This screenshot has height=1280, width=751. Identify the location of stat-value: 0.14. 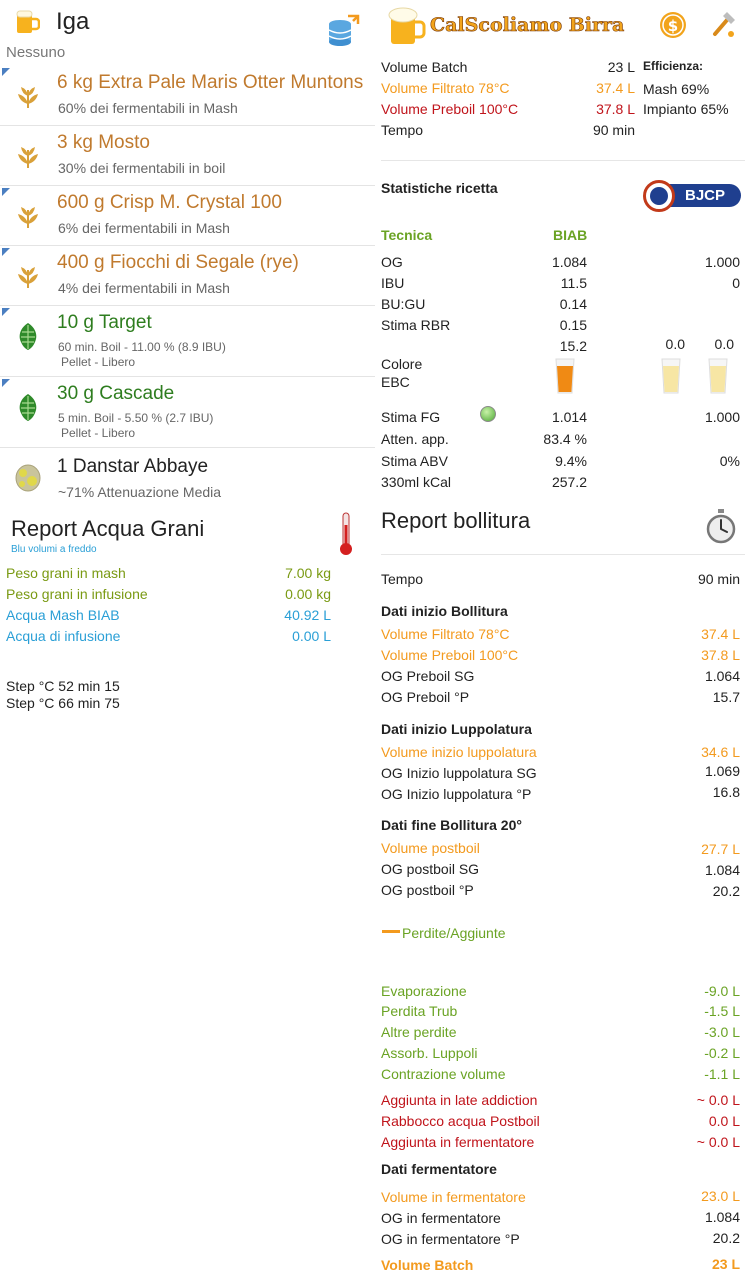
(573, 304).